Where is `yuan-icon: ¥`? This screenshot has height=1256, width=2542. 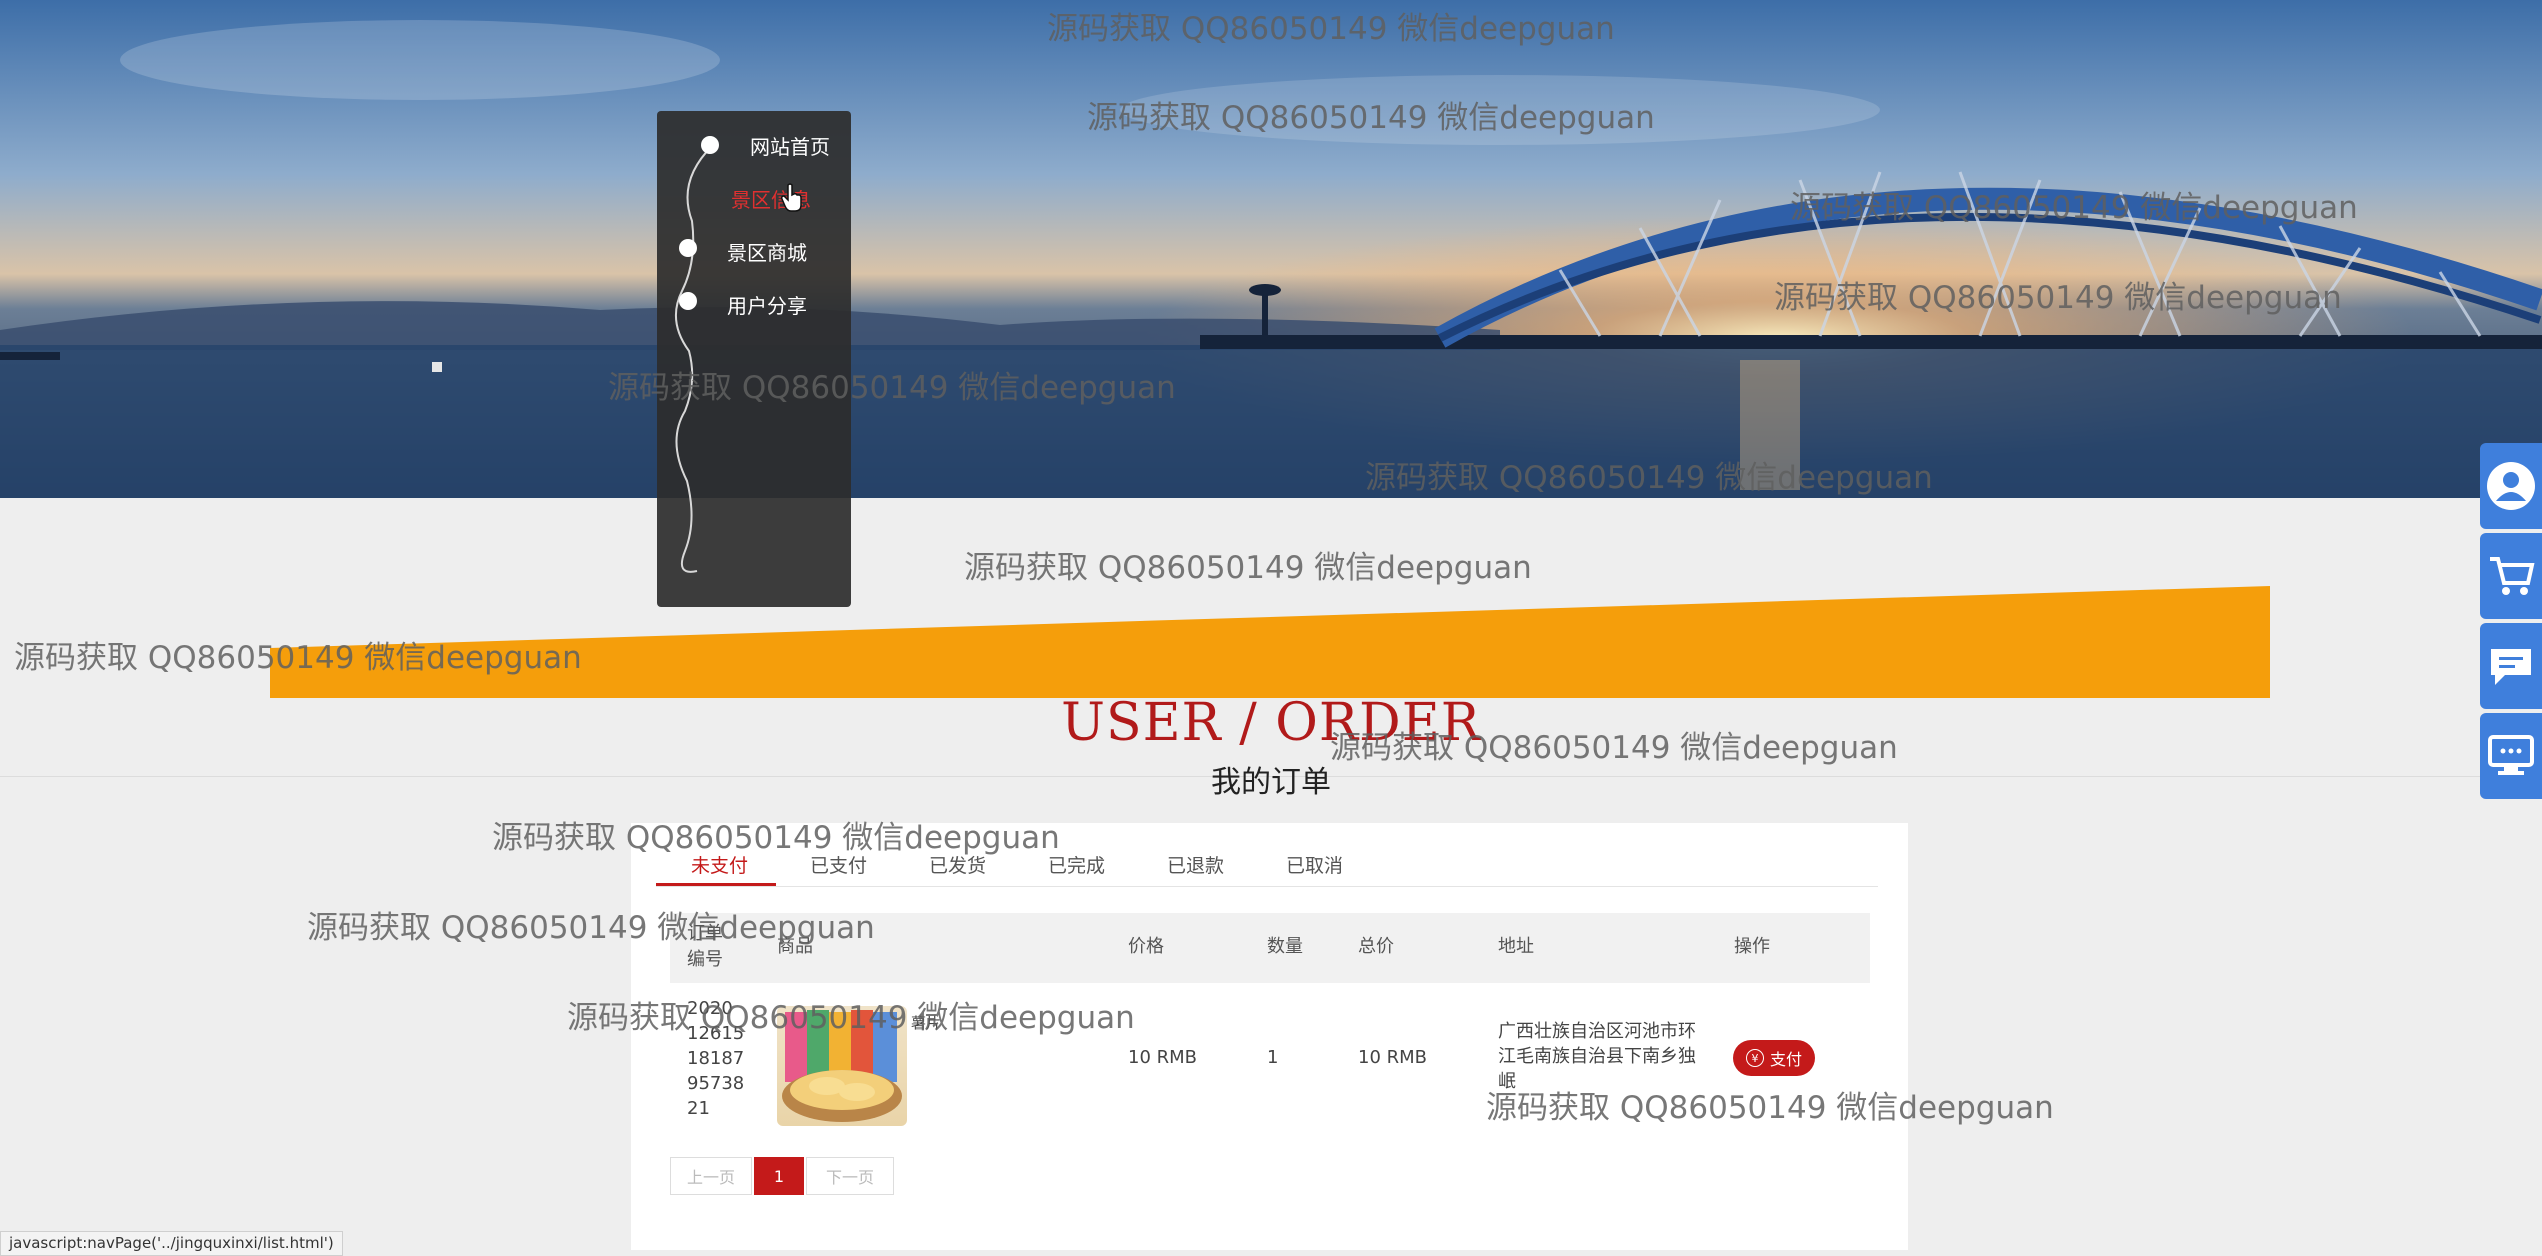
yuan-icon: ¥ is located at coordinates (1754, 1058).